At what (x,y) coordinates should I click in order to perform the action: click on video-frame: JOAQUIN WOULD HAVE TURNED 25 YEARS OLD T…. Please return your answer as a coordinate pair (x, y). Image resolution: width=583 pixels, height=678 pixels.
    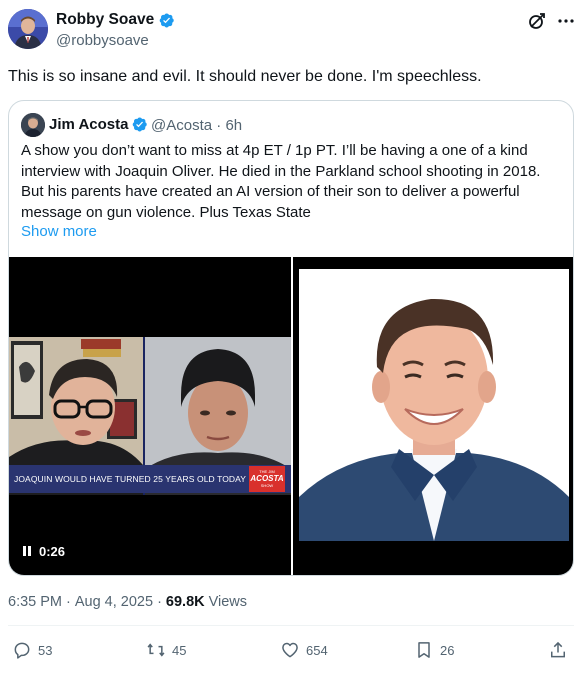
    Looking at the image, I should click on (150, 416).